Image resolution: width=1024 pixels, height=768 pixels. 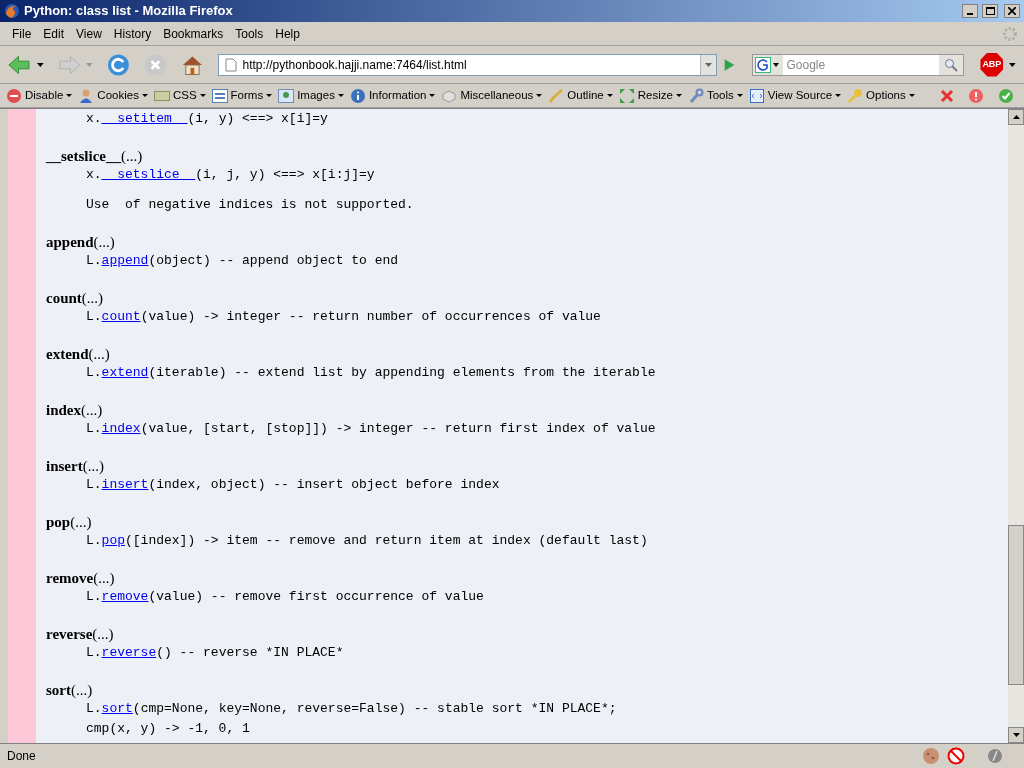 What do you see at coordinates (14, 95) in the screenshot?
I see `no-entry-icon` at bounding box center [14, 95].